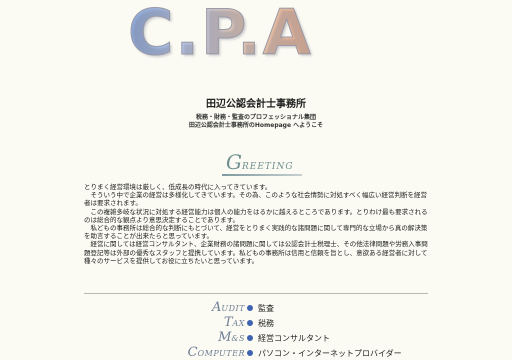  What do you see at coordinates (294, 338) in the screenshot?
I see `menu-item-consulting-link: 経営コンサルタント` at bounding box center [294, 338].